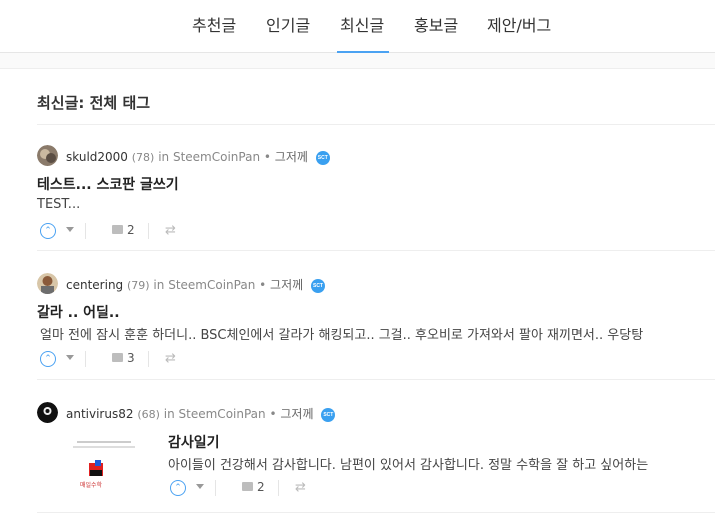  I want to click on tab-promotion: 홍보글, so click(436, 24).